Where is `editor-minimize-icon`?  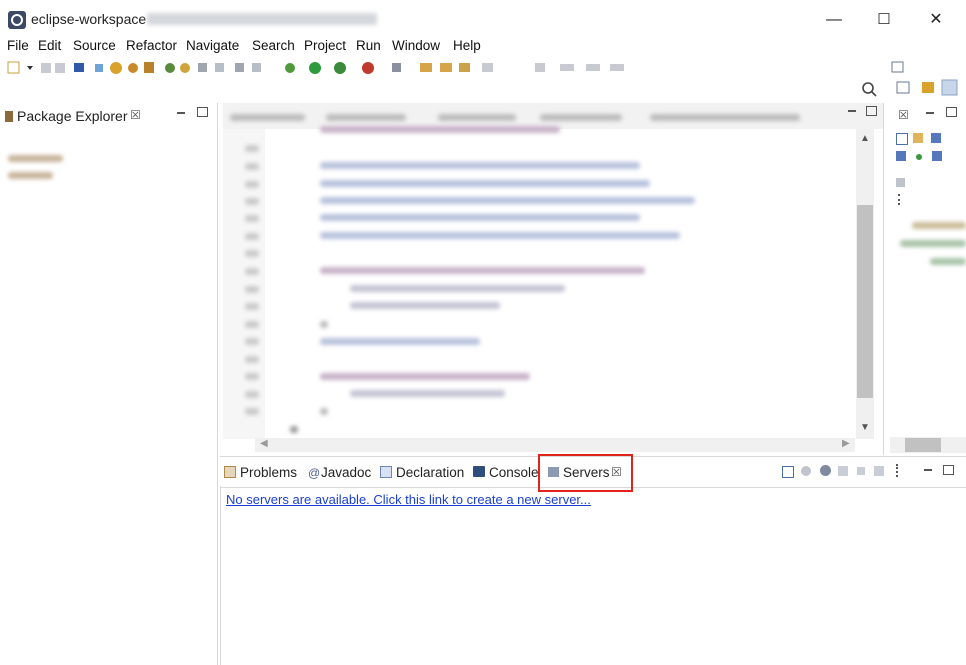
editor-minimize-icon is located at coordinates (852, 111).